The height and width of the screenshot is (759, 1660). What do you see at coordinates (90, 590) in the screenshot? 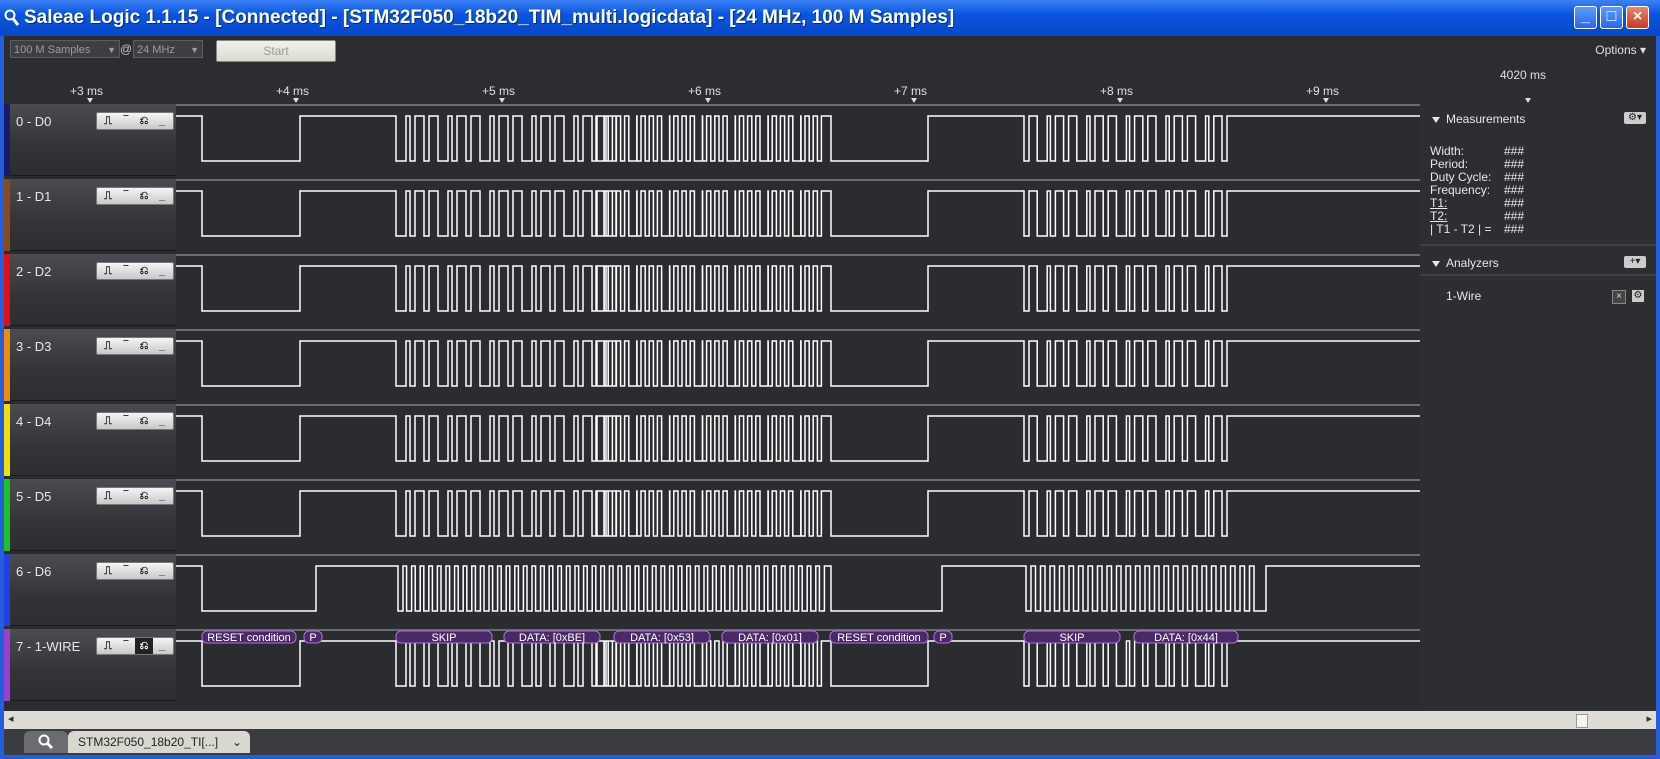
I see `channel-header: 6 - D6 ⎍ ‾ ⎌ _` at bounding box center [90, 590].